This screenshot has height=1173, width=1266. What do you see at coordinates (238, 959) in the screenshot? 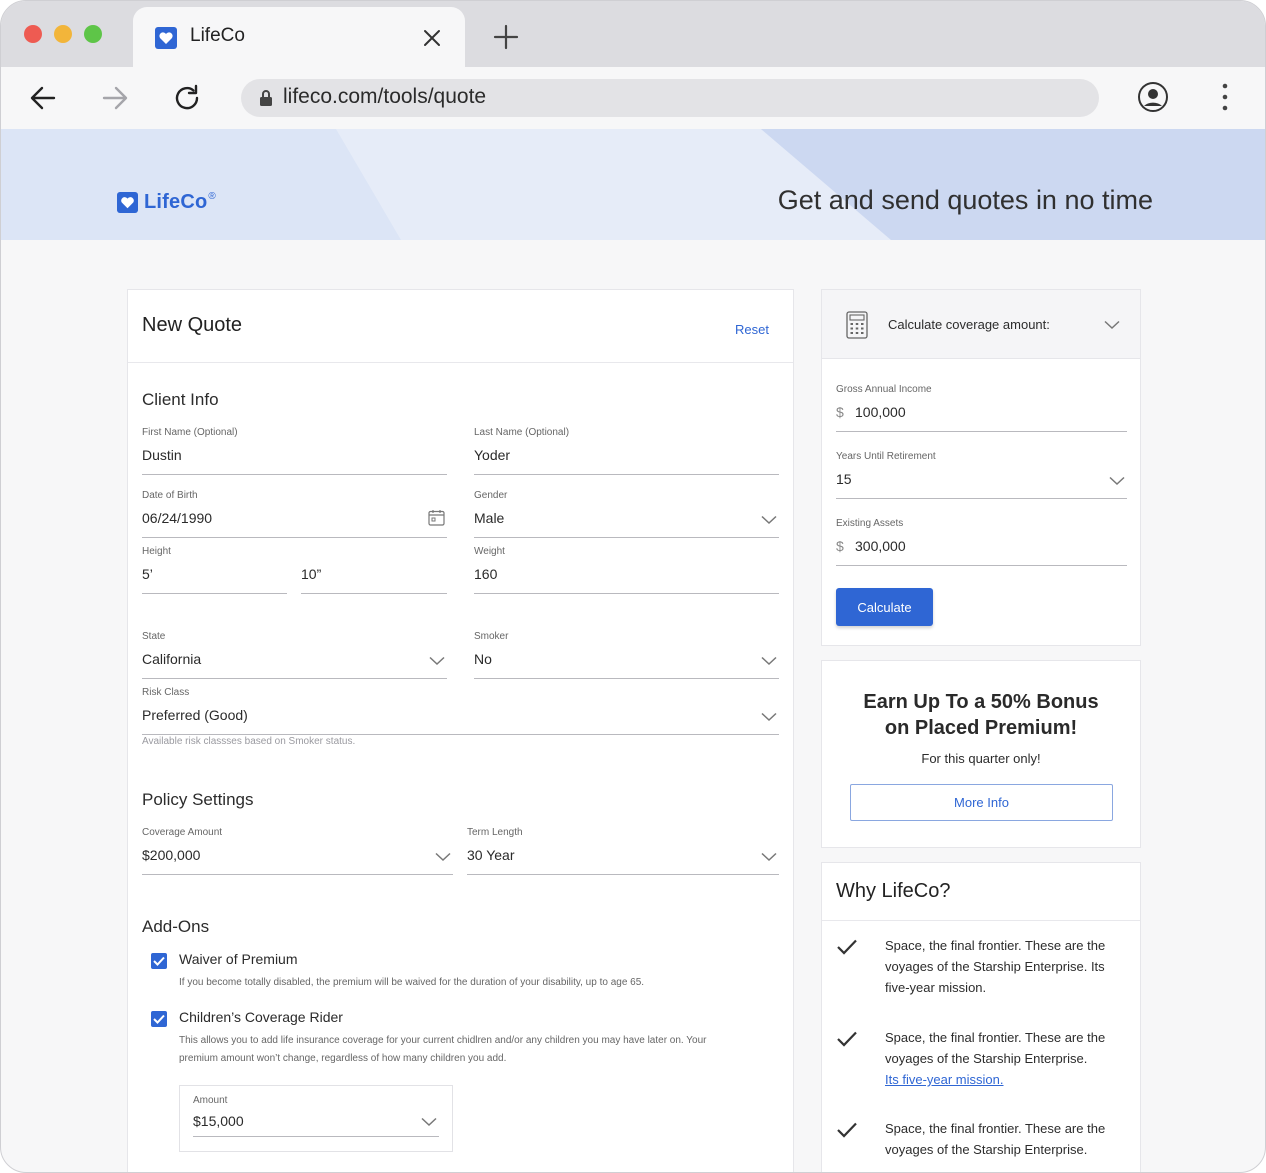
I see `waiver-of-premium-label: Waiver of Premium` at bounding box center [238, 959].